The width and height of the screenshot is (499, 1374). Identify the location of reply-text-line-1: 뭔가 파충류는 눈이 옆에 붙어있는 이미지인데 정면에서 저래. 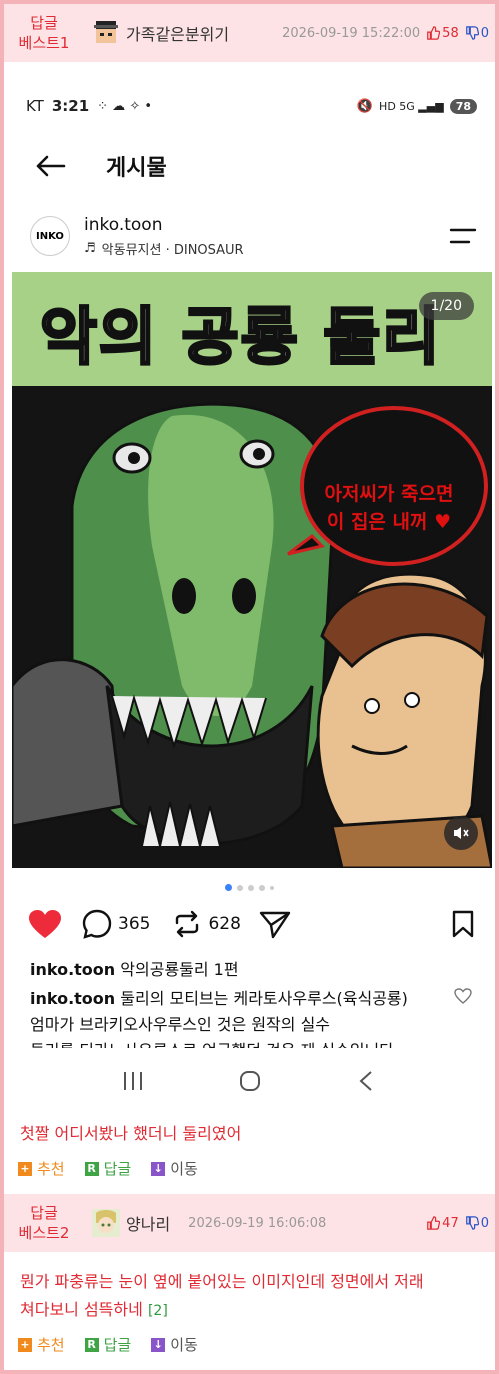
(222, 1281).